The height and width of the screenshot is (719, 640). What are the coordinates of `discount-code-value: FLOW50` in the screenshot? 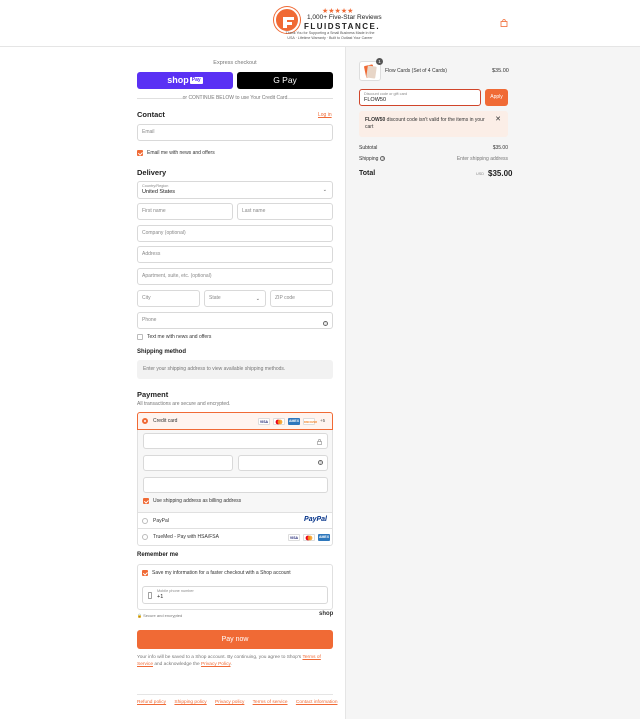 It's located at (375, 100).